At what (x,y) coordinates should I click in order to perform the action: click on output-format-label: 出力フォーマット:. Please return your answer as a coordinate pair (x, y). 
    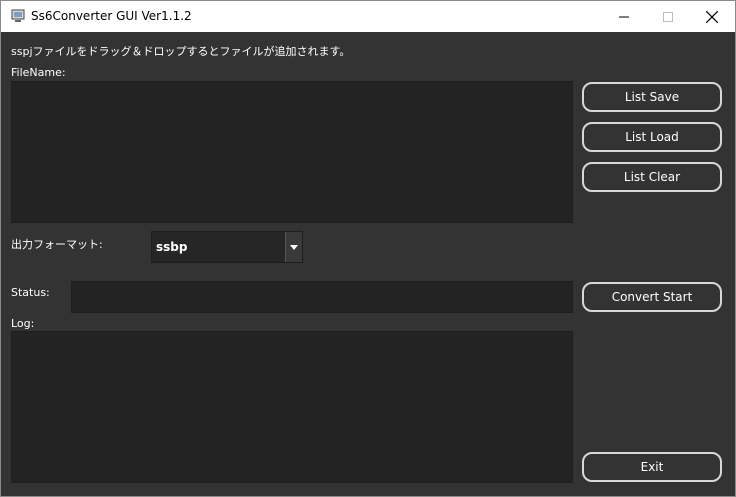
    Looking at the image, I should click on (57, 244).